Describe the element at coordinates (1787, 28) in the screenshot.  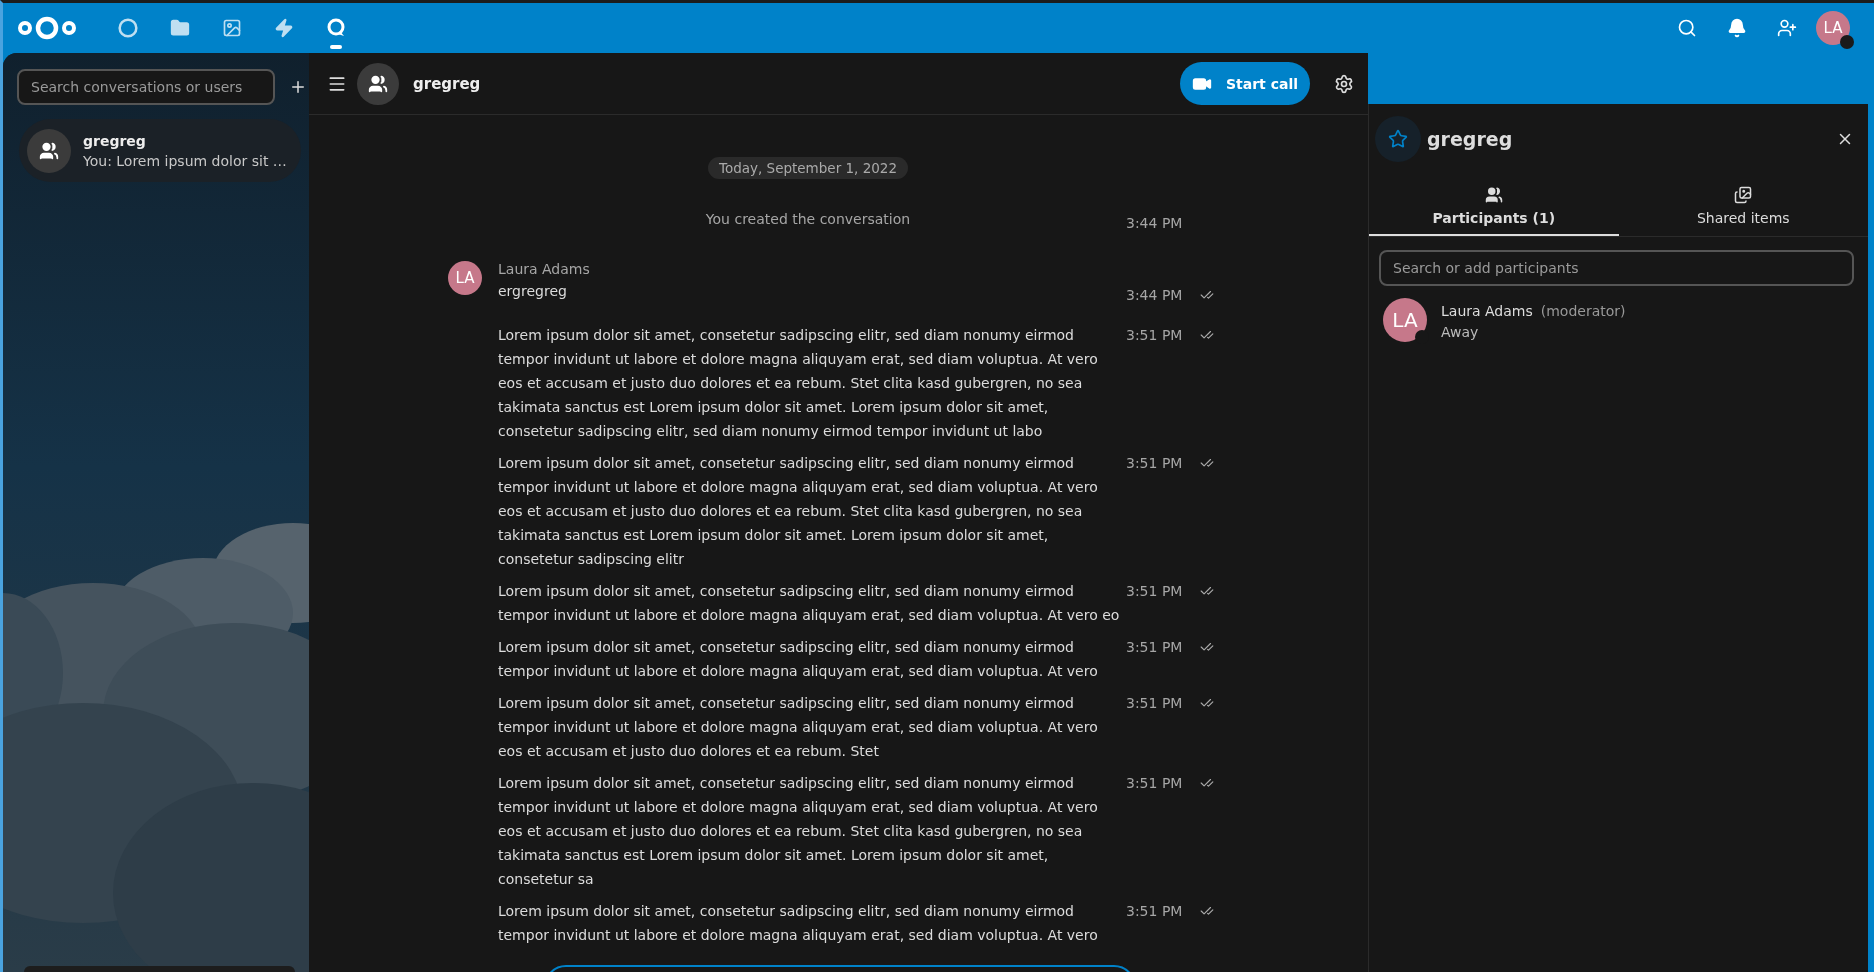
I see `person-plus-icon` at that location.